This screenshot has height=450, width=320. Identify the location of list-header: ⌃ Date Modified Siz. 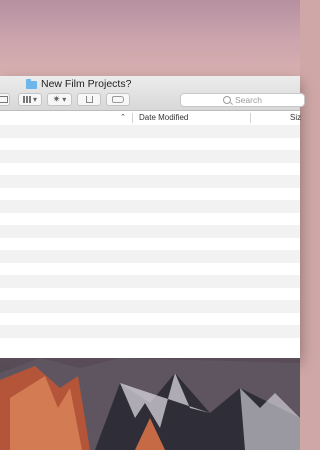
(150, 118).